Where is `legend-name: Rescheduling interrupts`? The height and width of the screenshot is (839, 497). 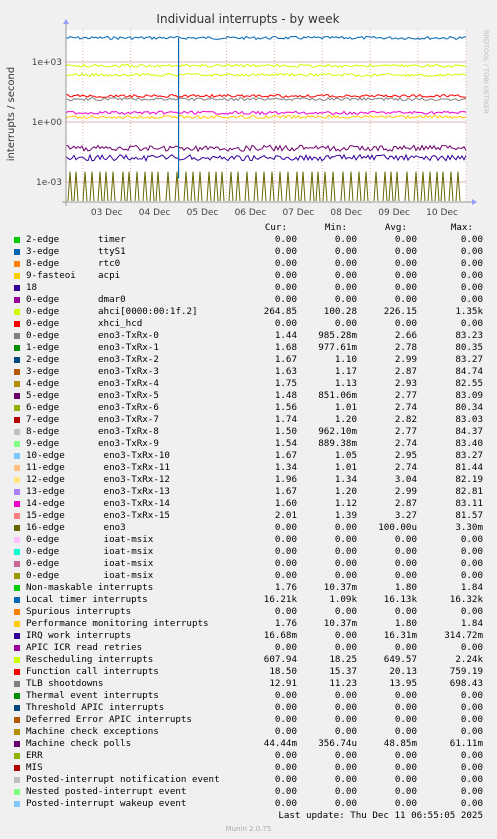 legend-name: Rescheduling interrupts is located at coordinates (90, 659).